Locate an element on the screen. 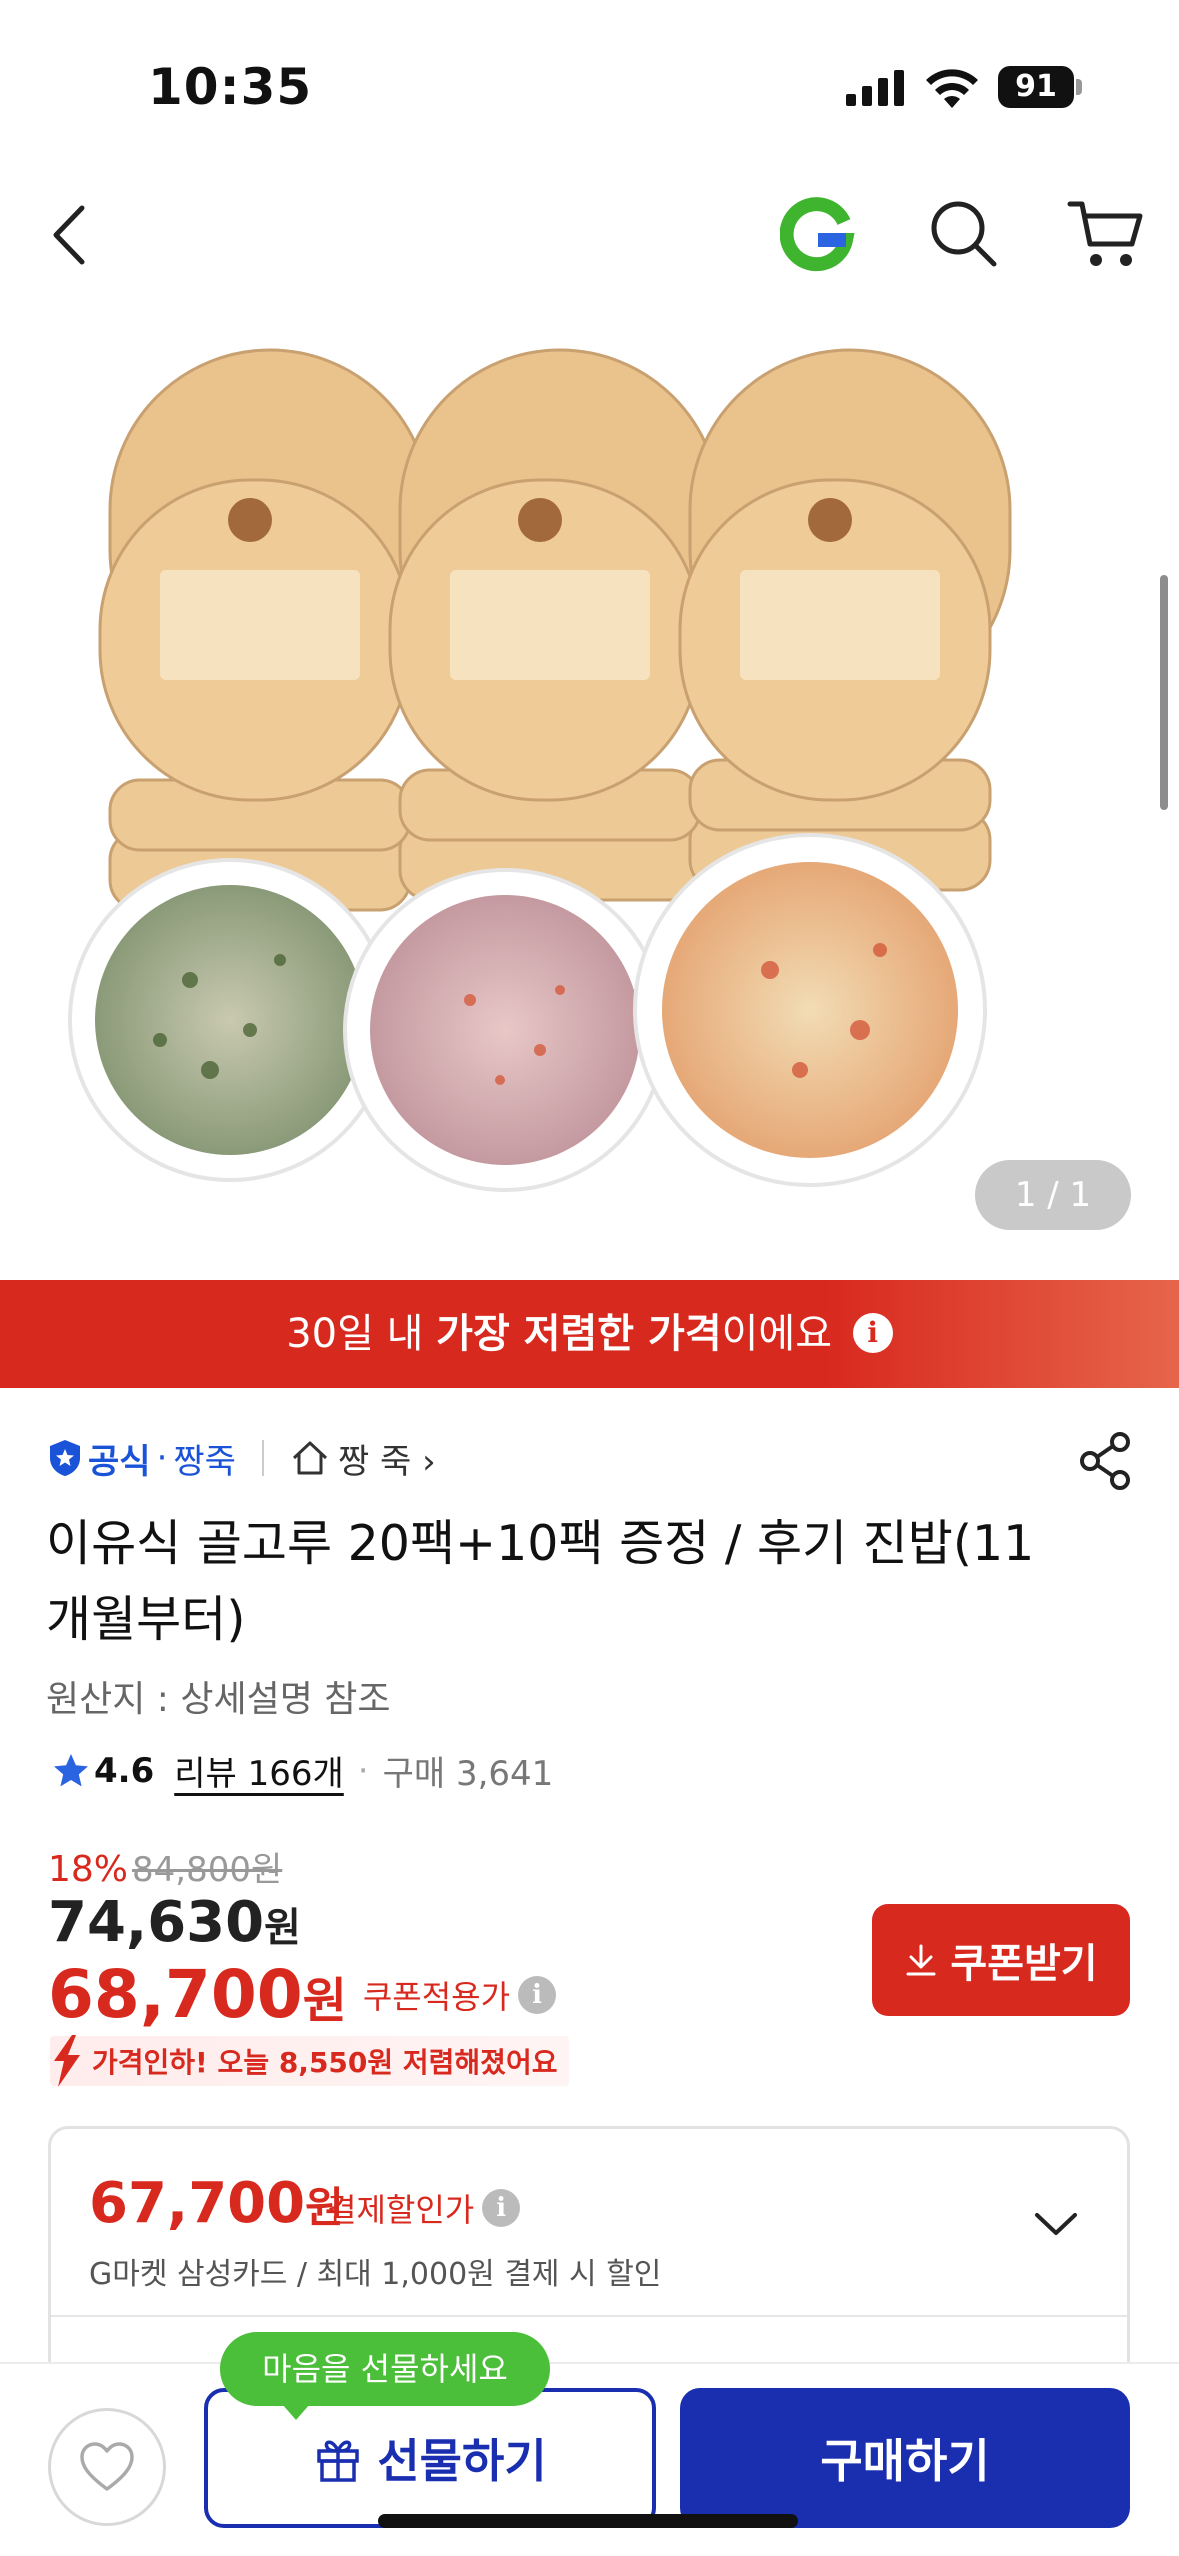 The width and height of the screenshot is (1179, 2556). coupon-download-button: 쿠폰받기 is located at coordinates (1001, 1960).